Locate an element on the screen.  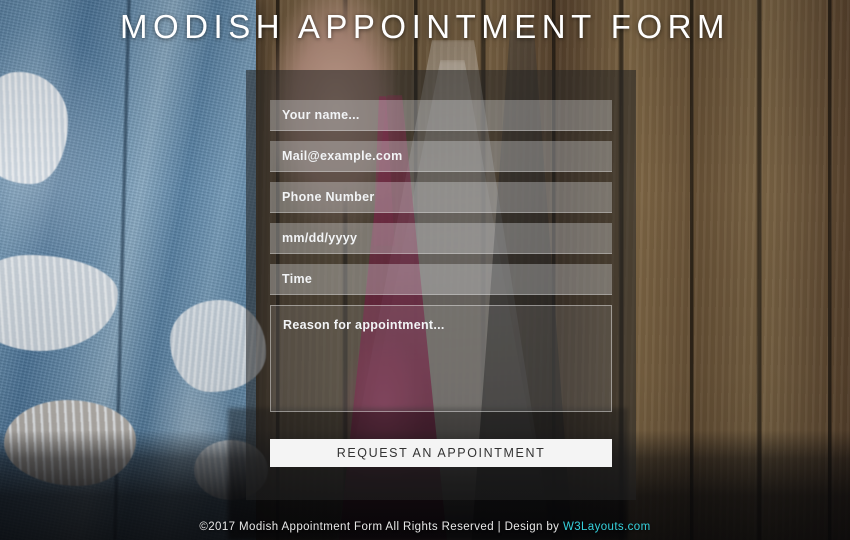
page-title: MODISH APPOINTMENT FORM is located at coordinates (425, 26).